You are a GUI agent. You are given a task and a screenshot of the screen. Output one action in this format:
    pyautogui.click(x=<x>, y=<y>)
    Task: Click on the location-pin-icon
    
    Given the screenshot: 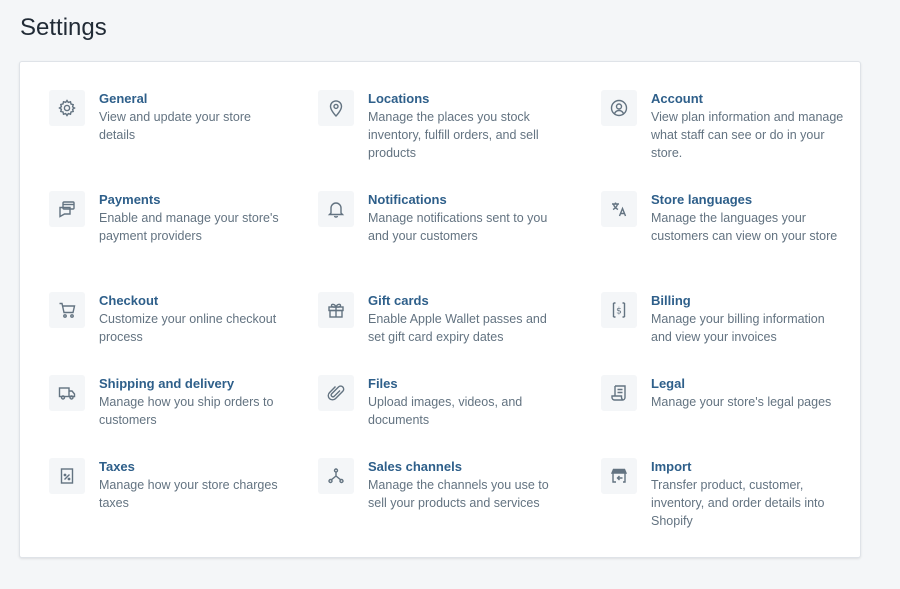 What is the action you would take?
    pyautogui.click(x=336, y=108)
    